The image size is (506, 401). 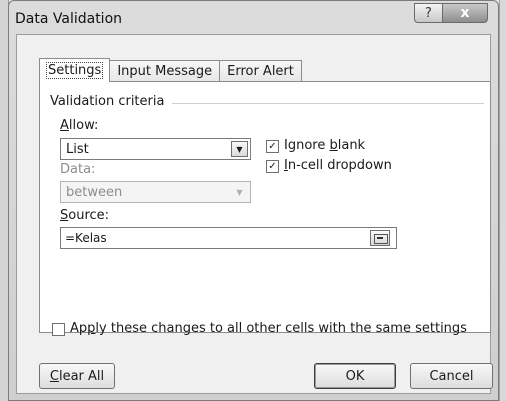 What do you see at coordinates (272, 166) in the screenshot?
I see `in-cell-dropdown-checkbox: ✓` at bounding box center [272, 166].